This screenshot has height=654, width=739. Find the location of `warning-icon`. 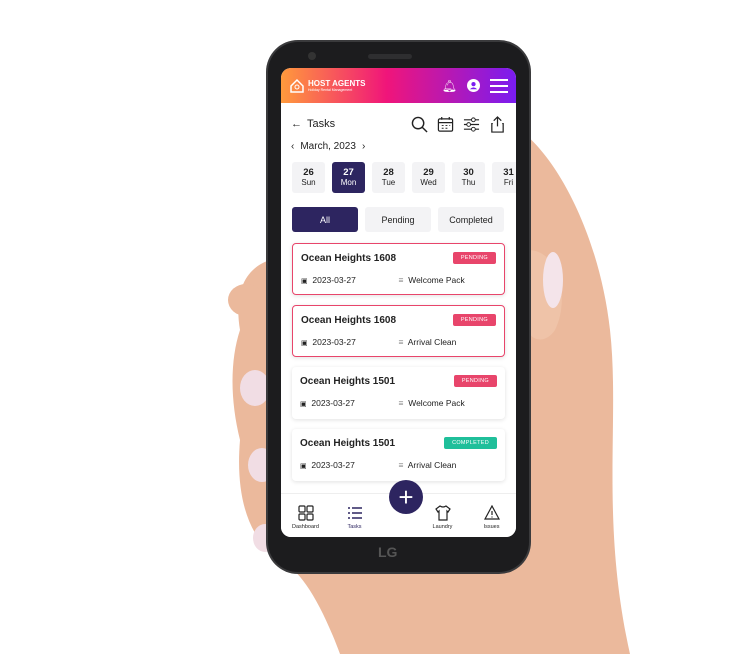

warning-icon is located at coordinates (491, 512).